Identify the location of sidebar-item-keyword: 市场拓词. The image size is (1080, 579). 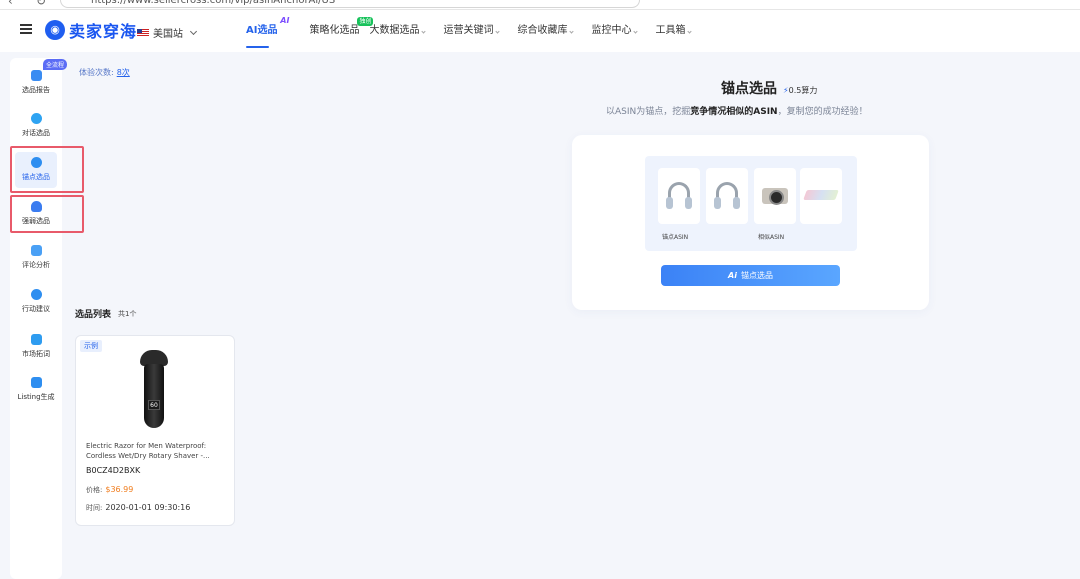
(36, 346).